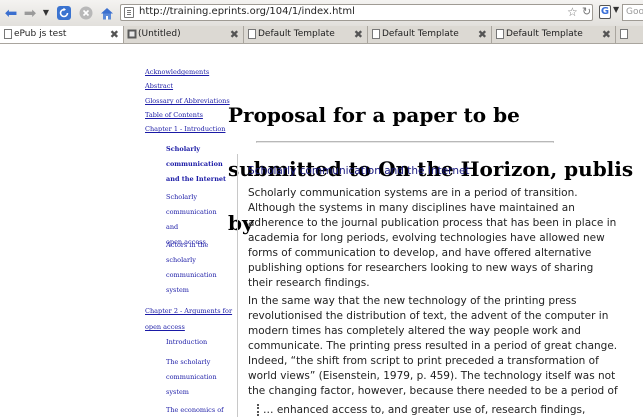 The width and height of the screenshot is (643, 417). Describe the element at coordinates (188, 362) in the screenshot. I see `toc-sub-line: The scholarly` at that location.